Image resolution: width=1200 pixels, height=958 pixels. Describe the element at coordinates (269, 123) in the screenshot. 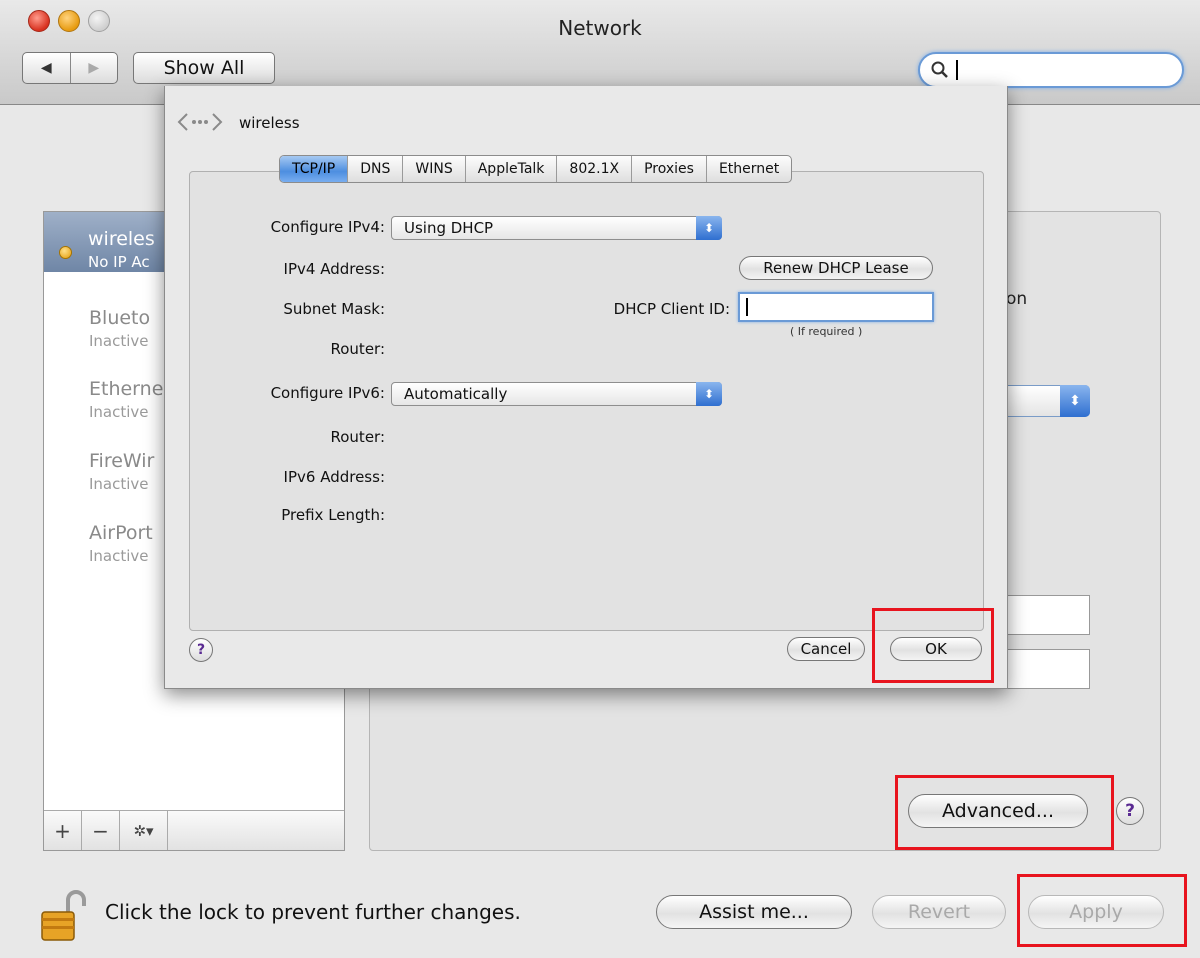

I see `interface-name: wireless` at that location.